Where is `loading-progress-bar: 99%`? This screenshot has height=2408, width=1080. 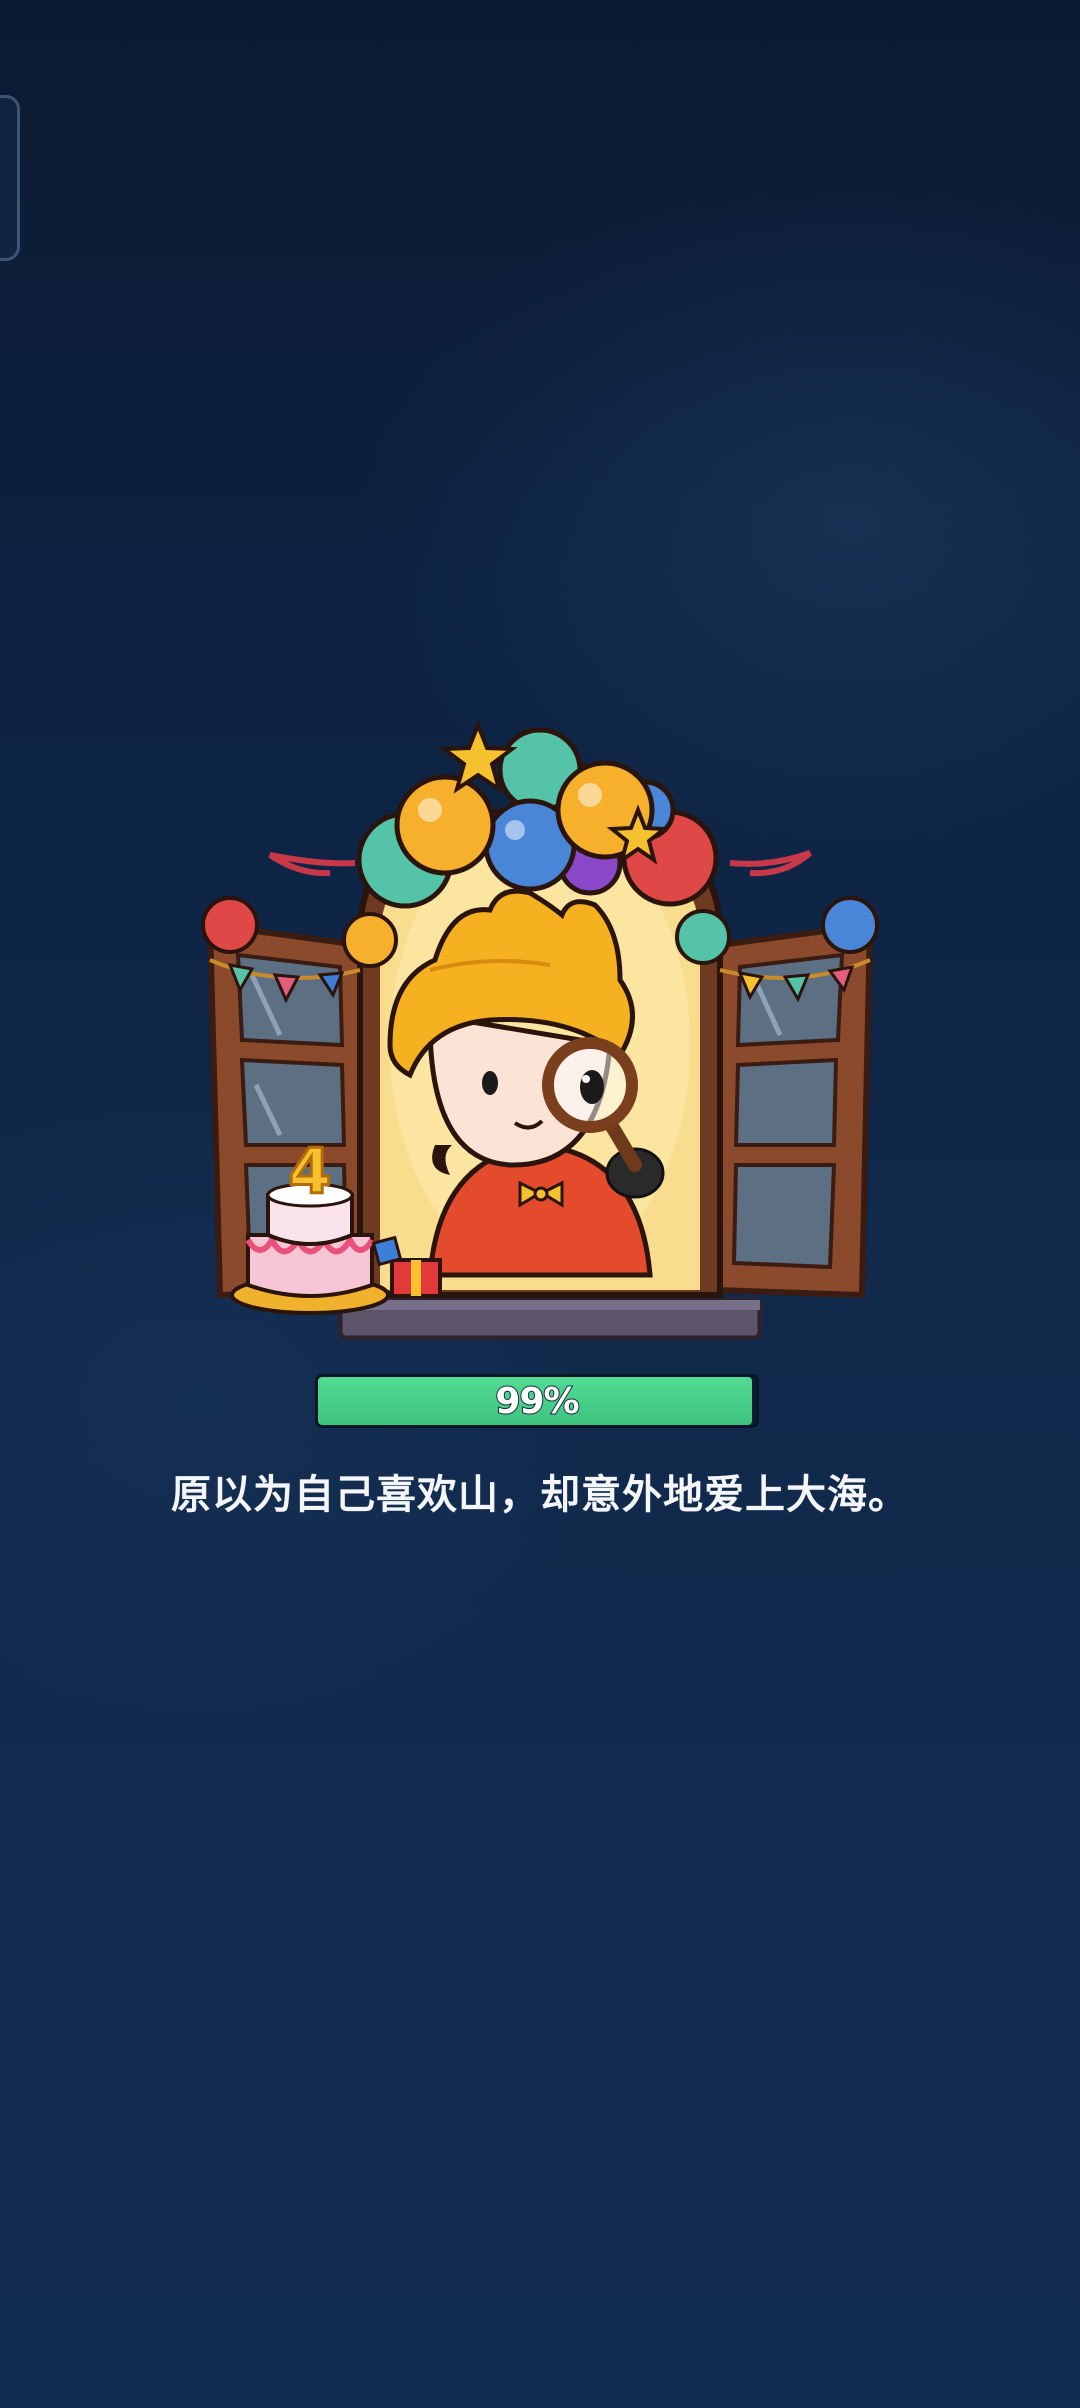
loading-progress-bar: 99% is located at coordinates (537, 1401).